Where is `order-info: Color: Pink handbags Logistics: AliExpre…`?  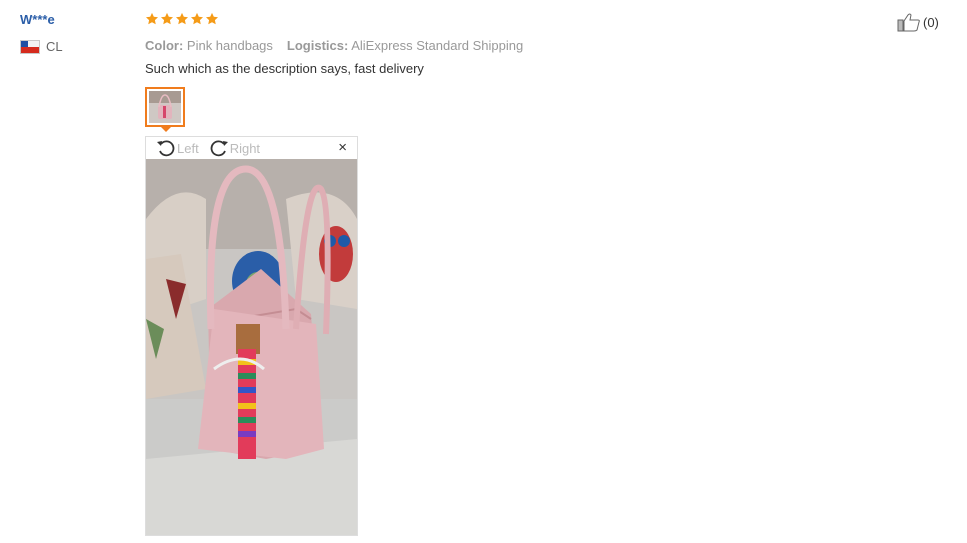
order-info: Color: Pink handbags Logistics: AliExpre… is located at coordinates (495, 45).